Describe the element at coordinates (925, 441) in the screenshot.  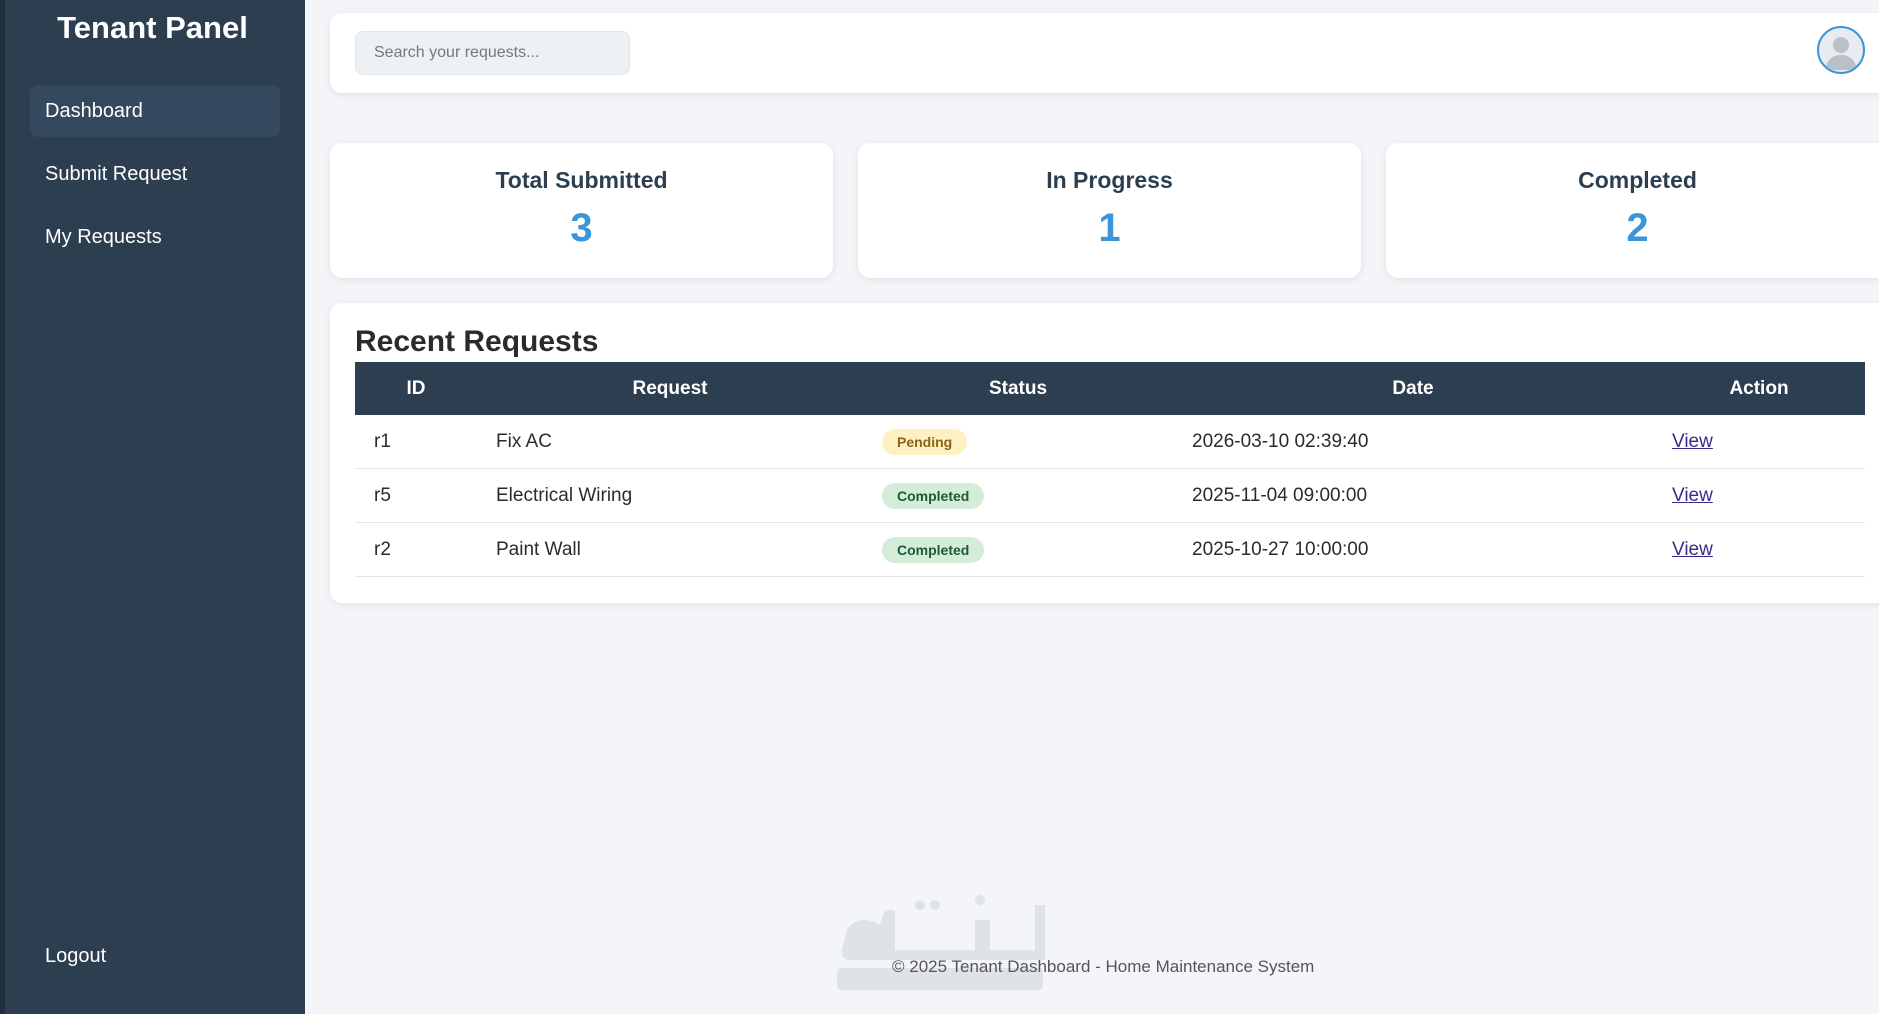
I see `status-badge: Pending` at that location.